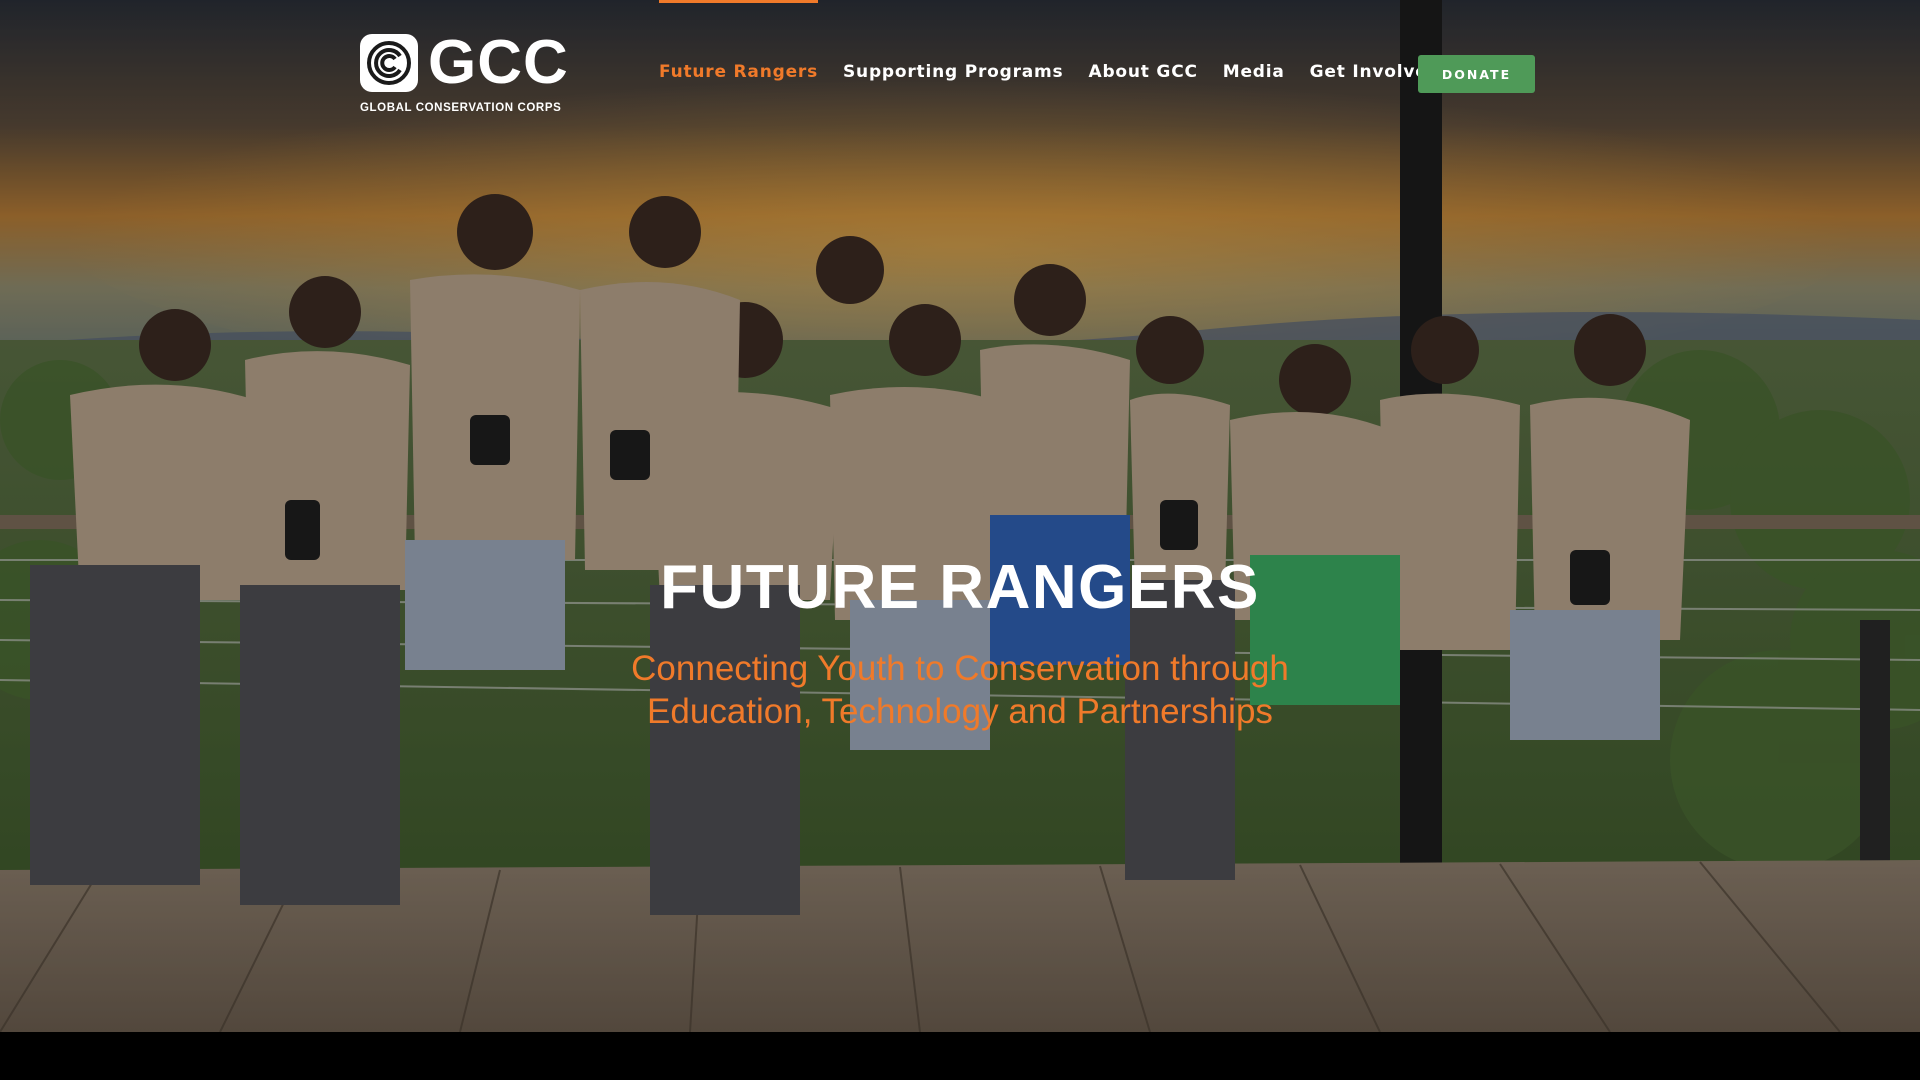  Describe the element at coordinates (960, 1056) in the screenshot. I see `page-bottom-bar` at that location.